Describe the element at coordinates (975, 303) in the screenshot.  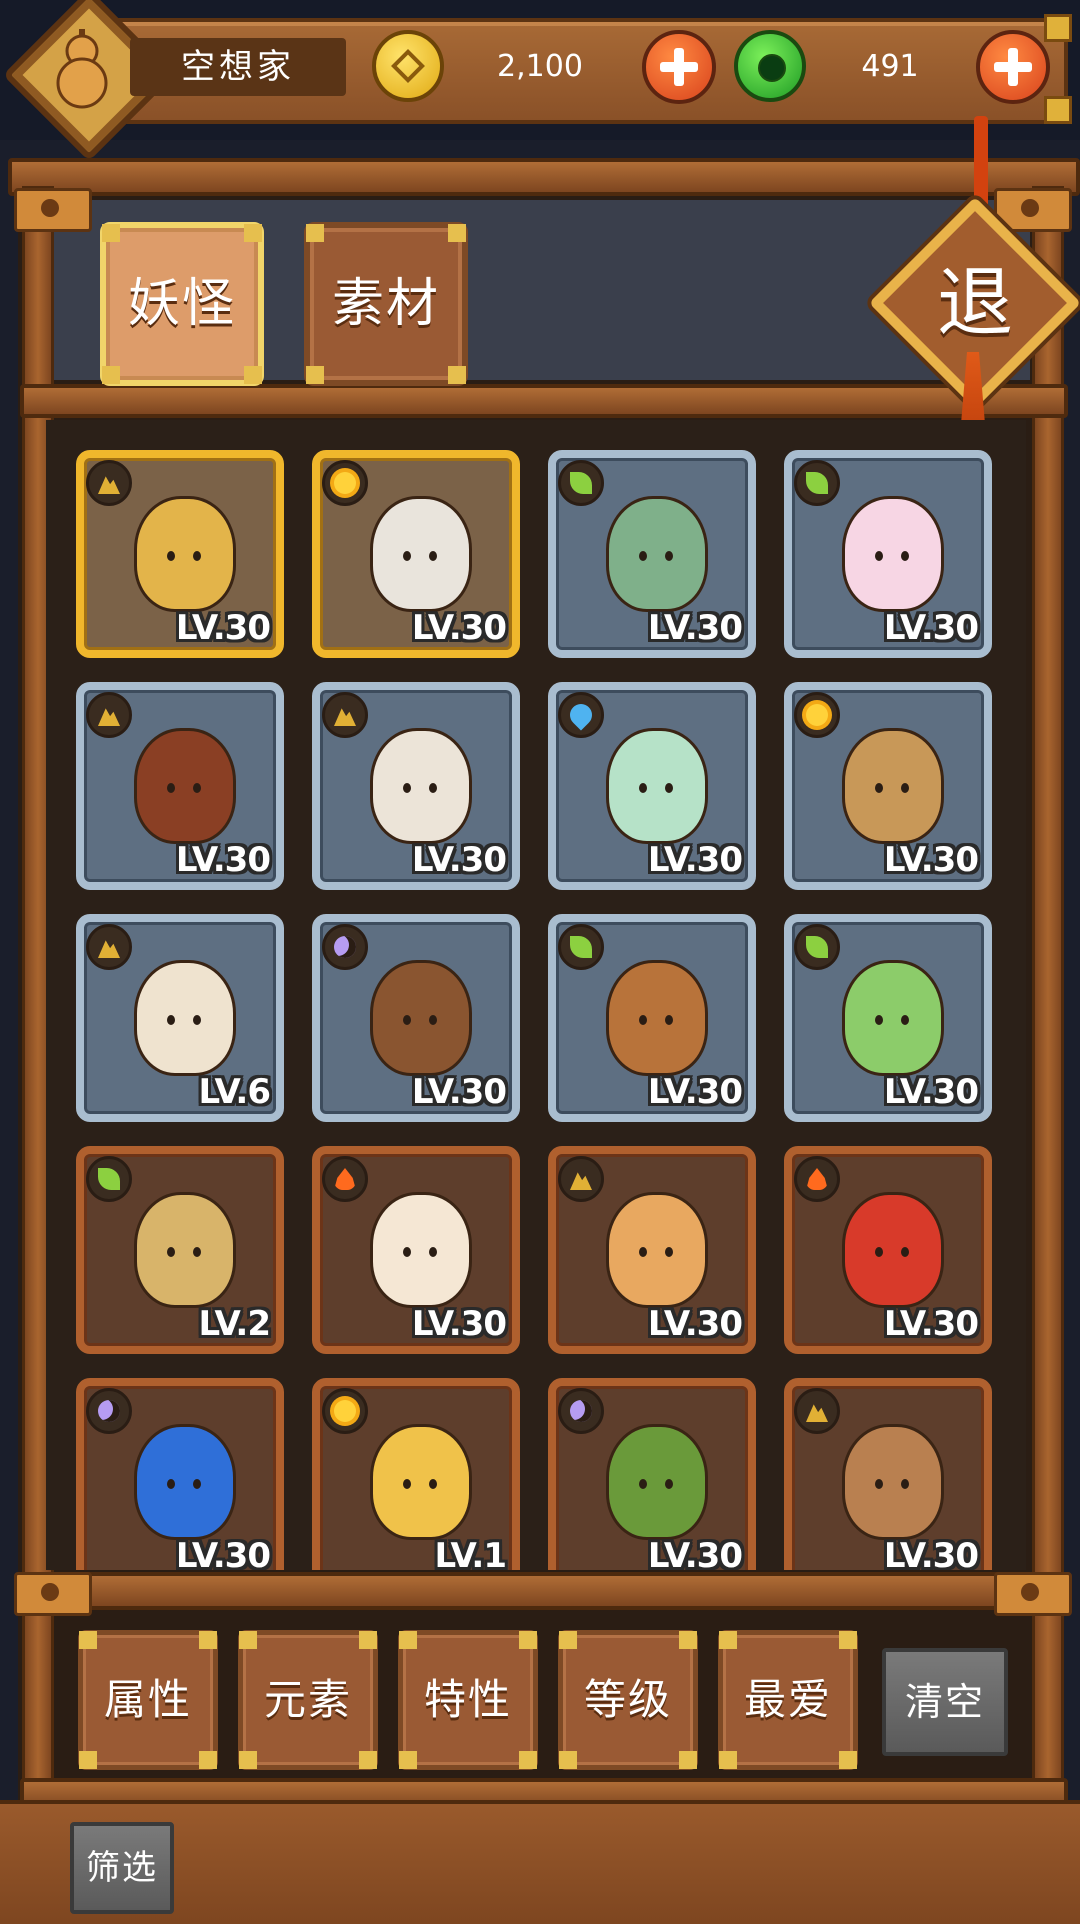
I see `exit-label: 退` at that location.